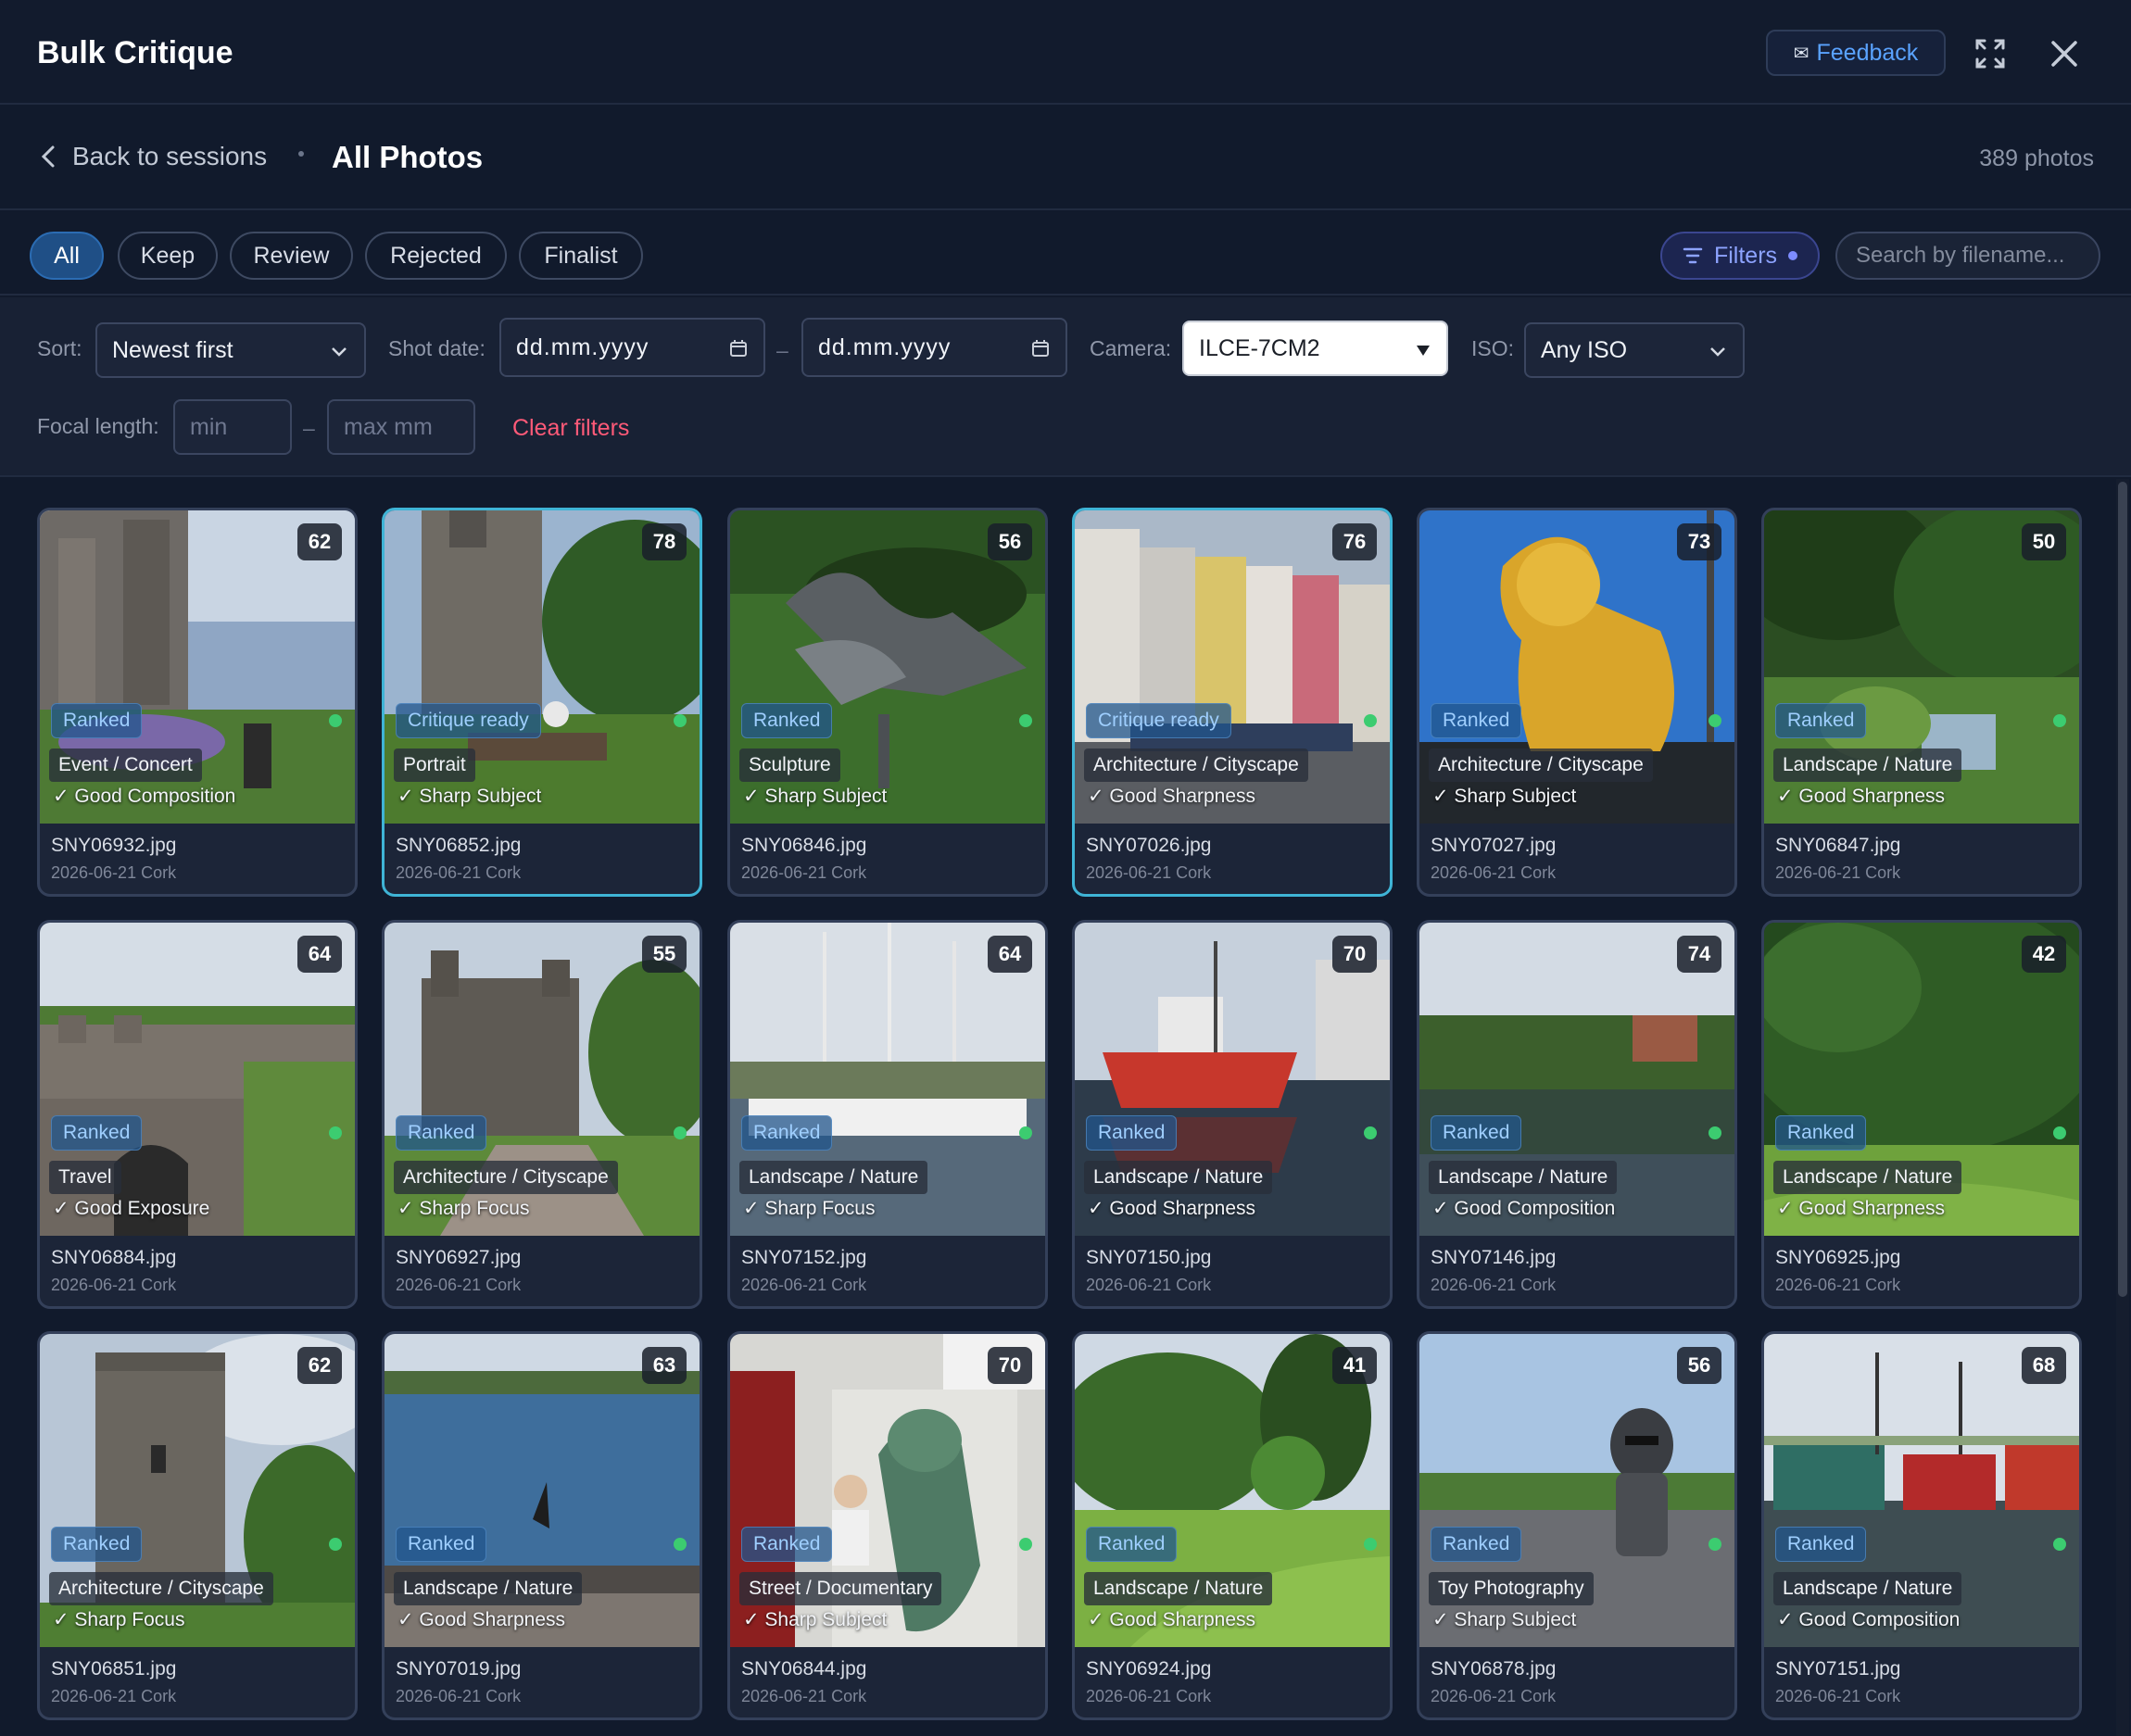 Image resolution: width=2131 pixels, height=1736 pixels. What do you see at coordinates (2064, 53) in the screenshot?
I see `close-icon` at bounding box center [2064, 53].